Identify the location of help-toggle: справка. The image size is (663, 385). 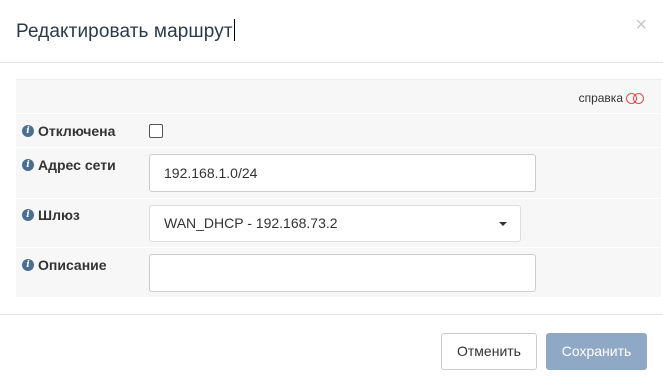
(612, 98).